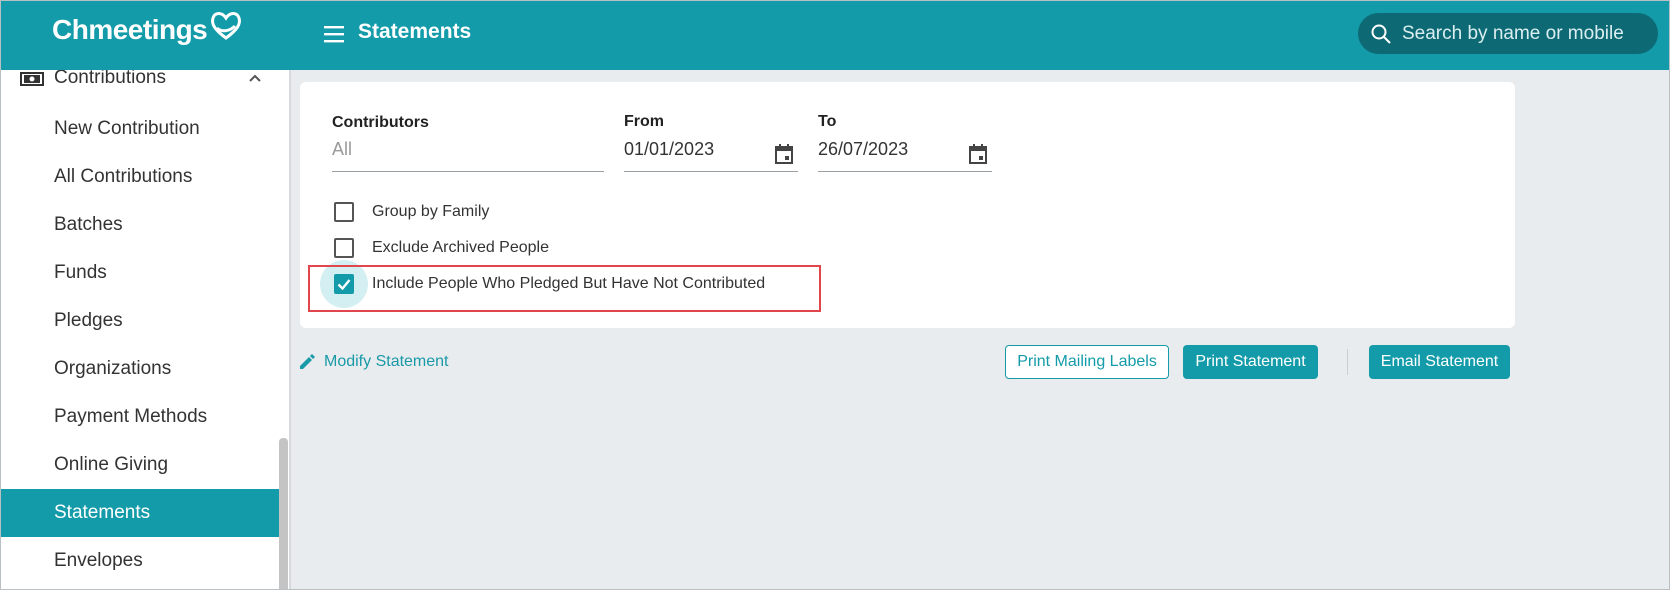 The image size is (1670, 590). I want to click on sidebar-item-label: Funds, so click(80, 272).